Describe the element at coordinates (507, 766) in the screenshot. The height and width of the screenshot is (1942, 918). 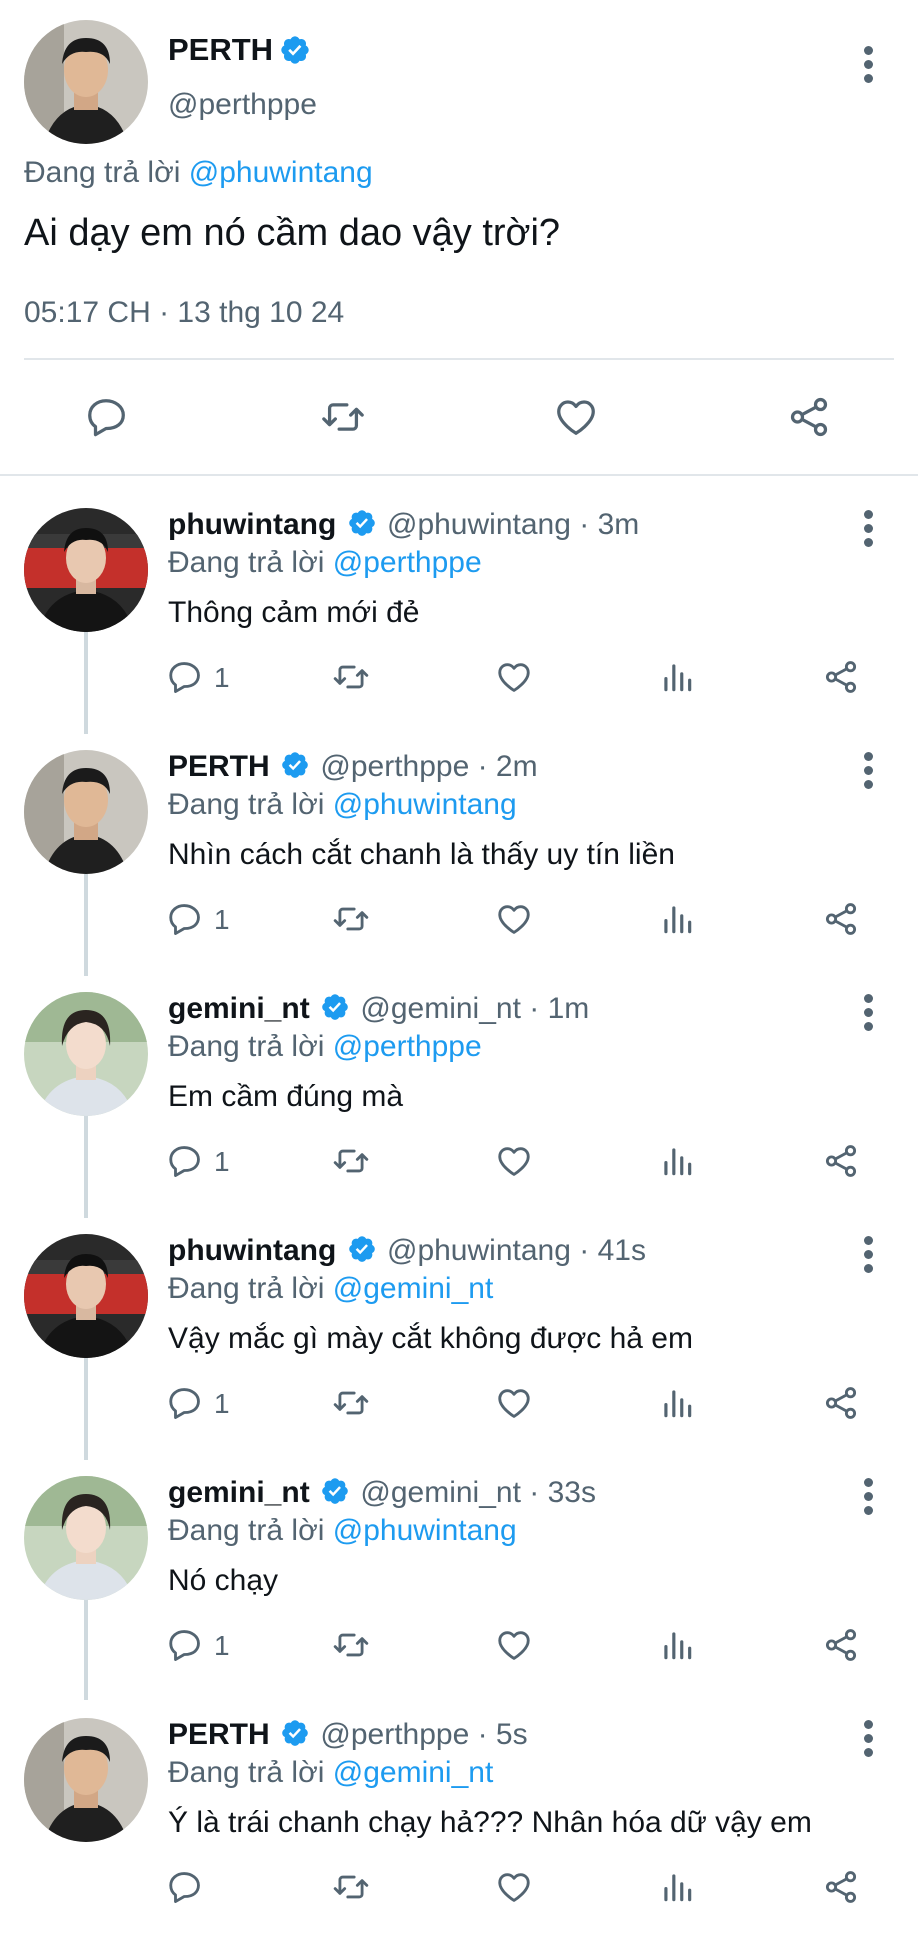
I see `reply-time: · 2m` at that location.